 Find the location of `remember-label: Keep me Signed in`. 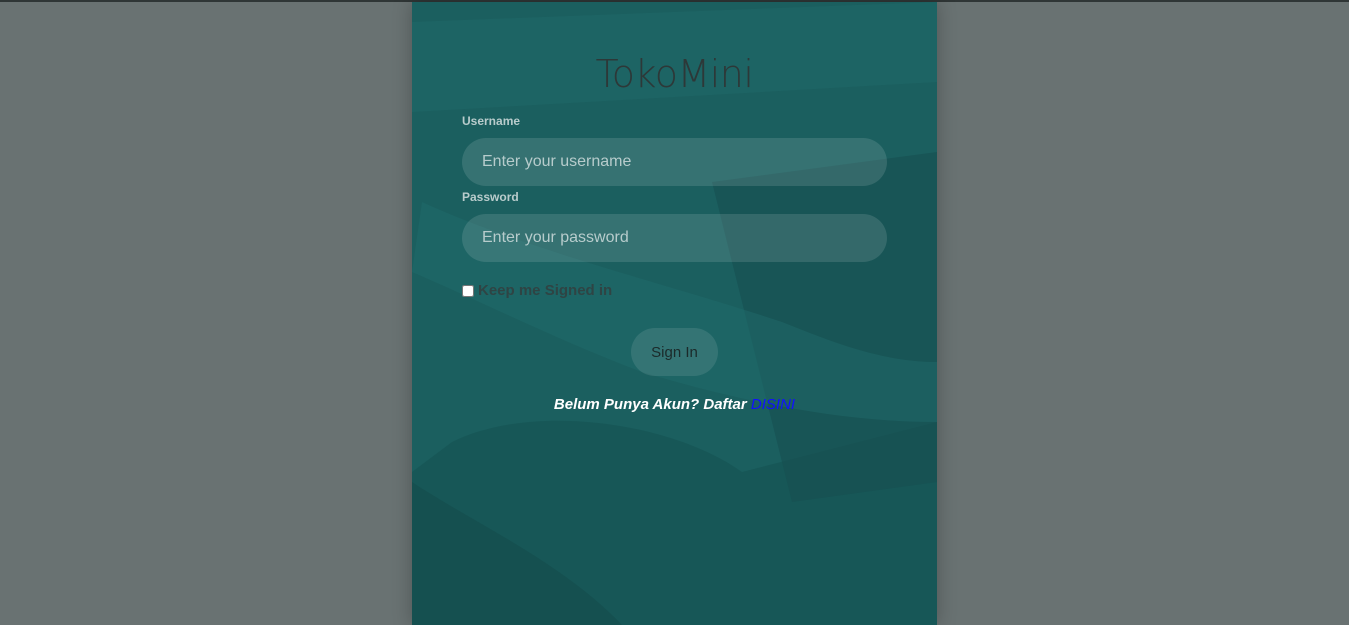

remember-label: Keep me Signed in is located at coordinates (545, 290).